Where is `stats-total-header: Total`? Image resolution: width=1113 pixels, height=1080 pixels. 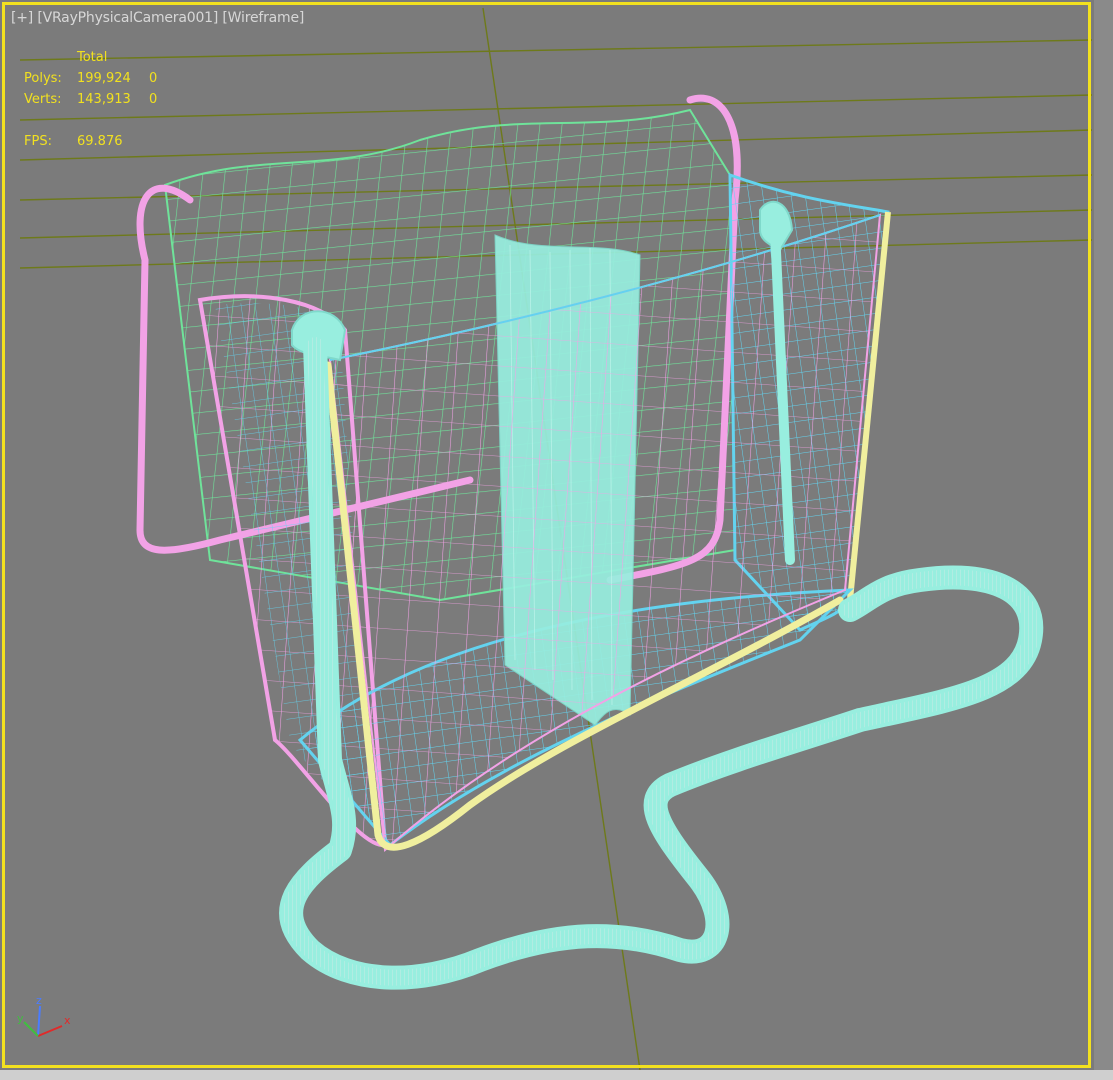
stats-total-header: Total is located at coordinates (92, 57).